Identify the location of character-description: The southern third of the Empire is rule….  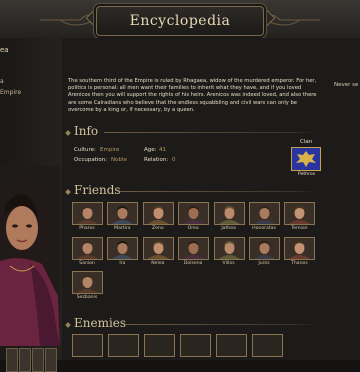
(192, 95).